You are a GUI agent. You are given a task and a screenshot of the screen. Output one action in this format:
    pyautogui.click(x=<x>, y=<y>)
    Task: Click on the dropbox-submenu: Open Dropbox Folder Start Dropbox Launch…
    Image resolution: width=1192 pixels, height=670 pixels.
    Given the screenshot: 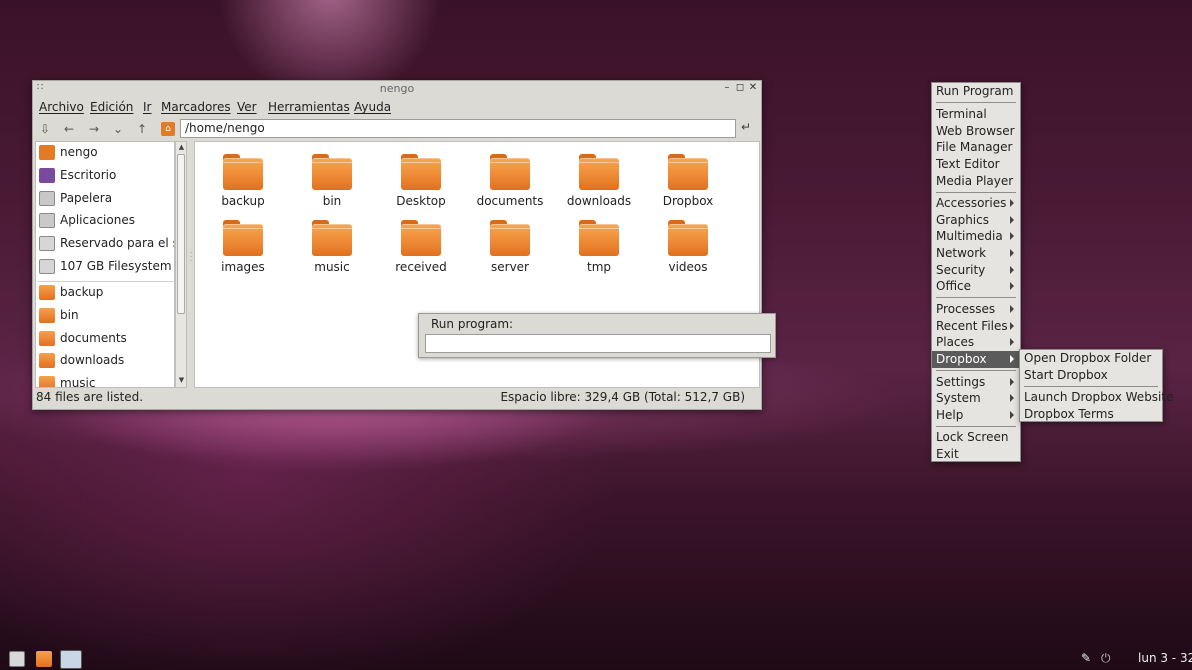 What is the action you would take?
    pyautogui.click(x=1096, y=386)
    